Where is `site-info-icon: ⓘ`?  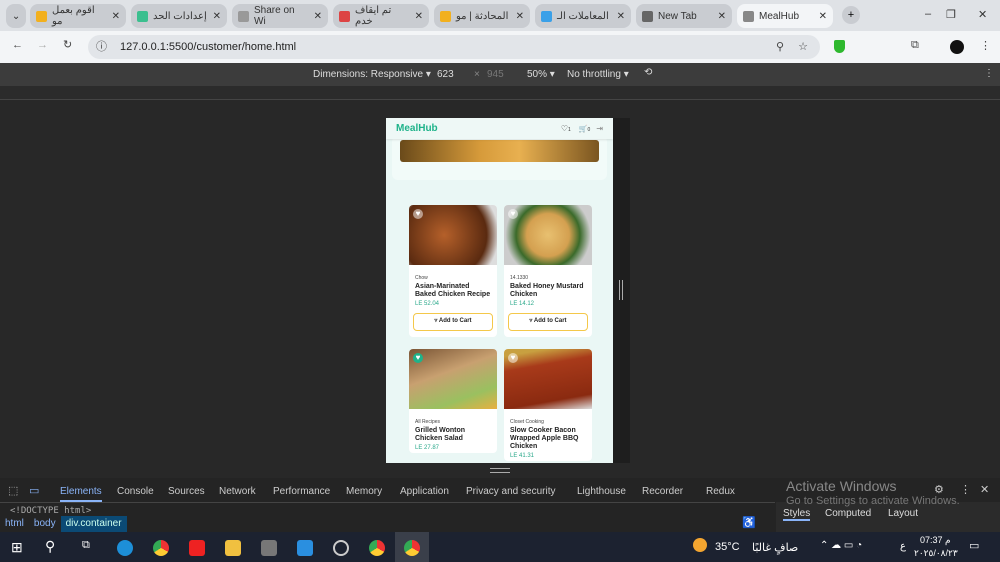 site-info-icon: ⓘ is located at coordinates (101, 47).